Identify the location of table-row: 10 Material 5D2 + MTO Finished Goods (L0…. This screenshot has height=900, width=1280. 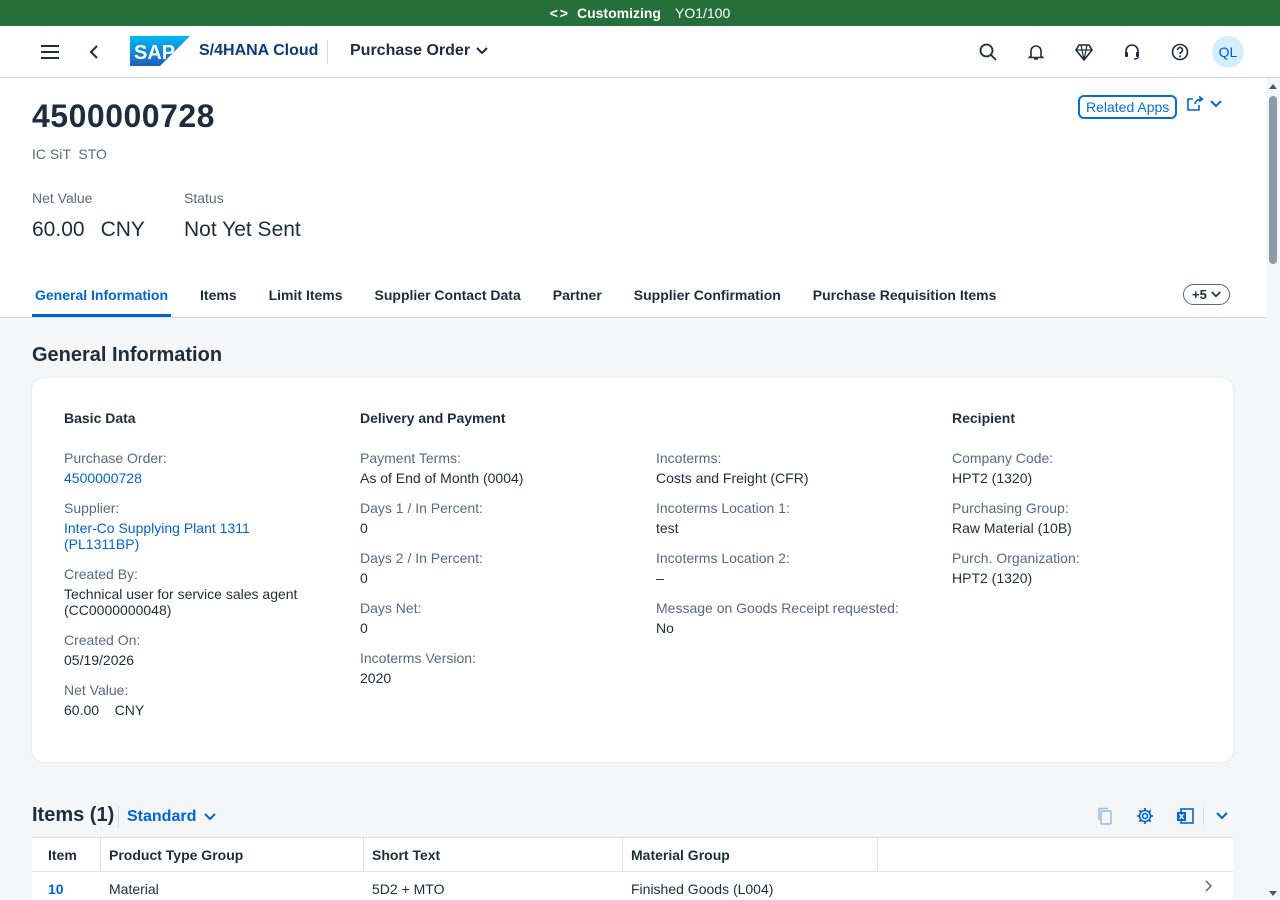
(632, 886).